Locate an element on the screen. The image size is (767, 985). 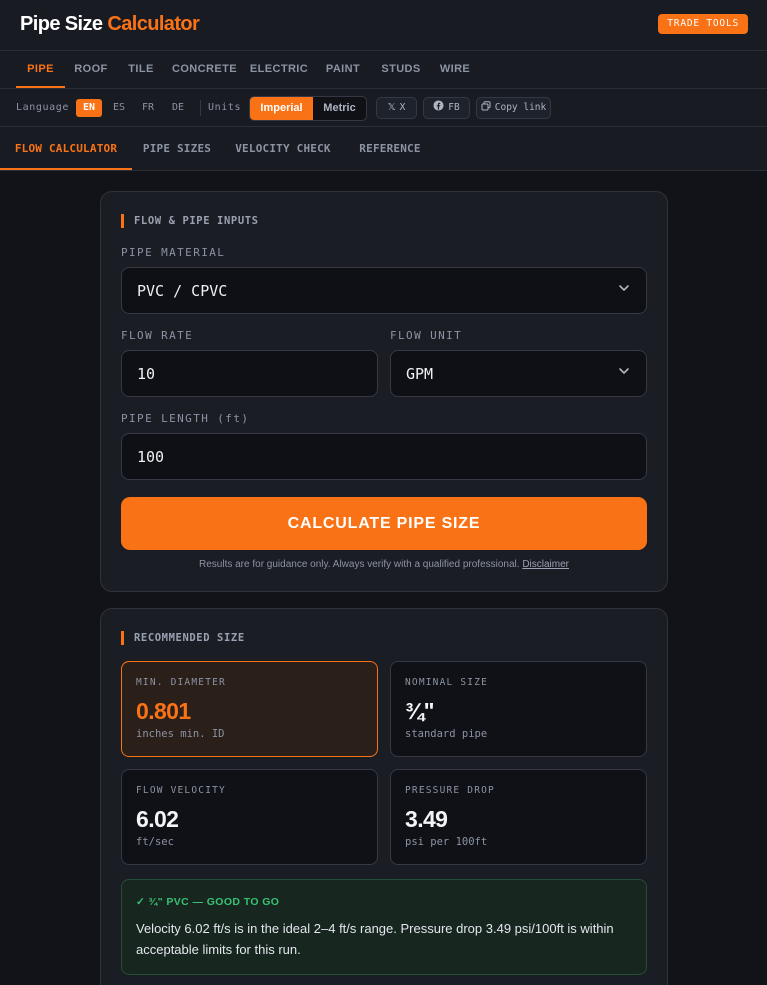
flow-unit-label: FLOW UNIT is located at coordinates (426, 335).